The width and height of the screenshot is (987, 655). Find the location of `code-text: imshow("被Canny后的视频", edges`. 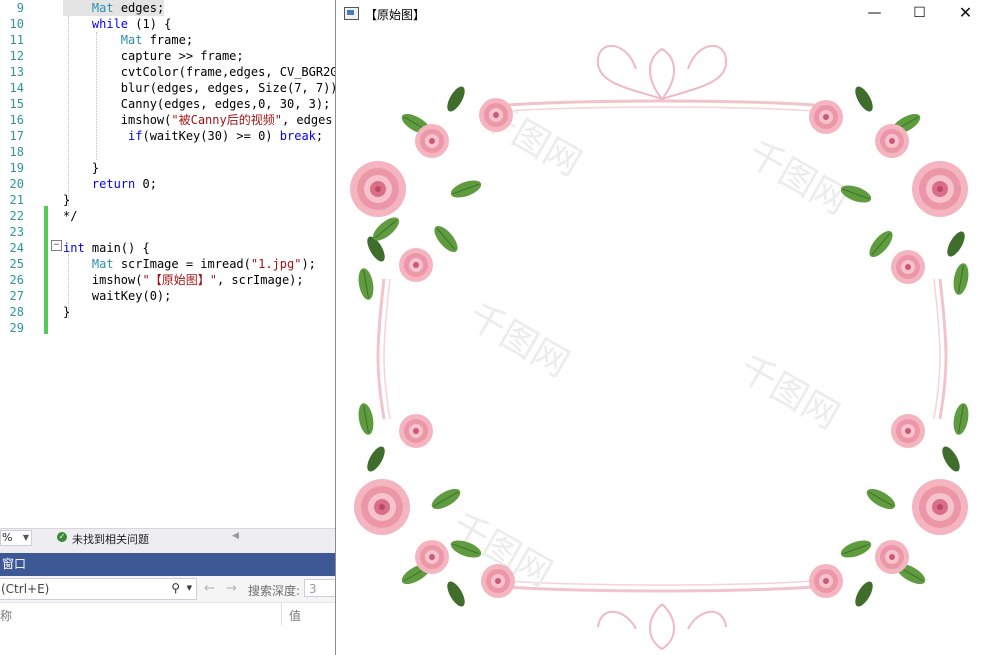

code-text: imshow("被Canny后的视频", edges is located at coordinates (198, 120).